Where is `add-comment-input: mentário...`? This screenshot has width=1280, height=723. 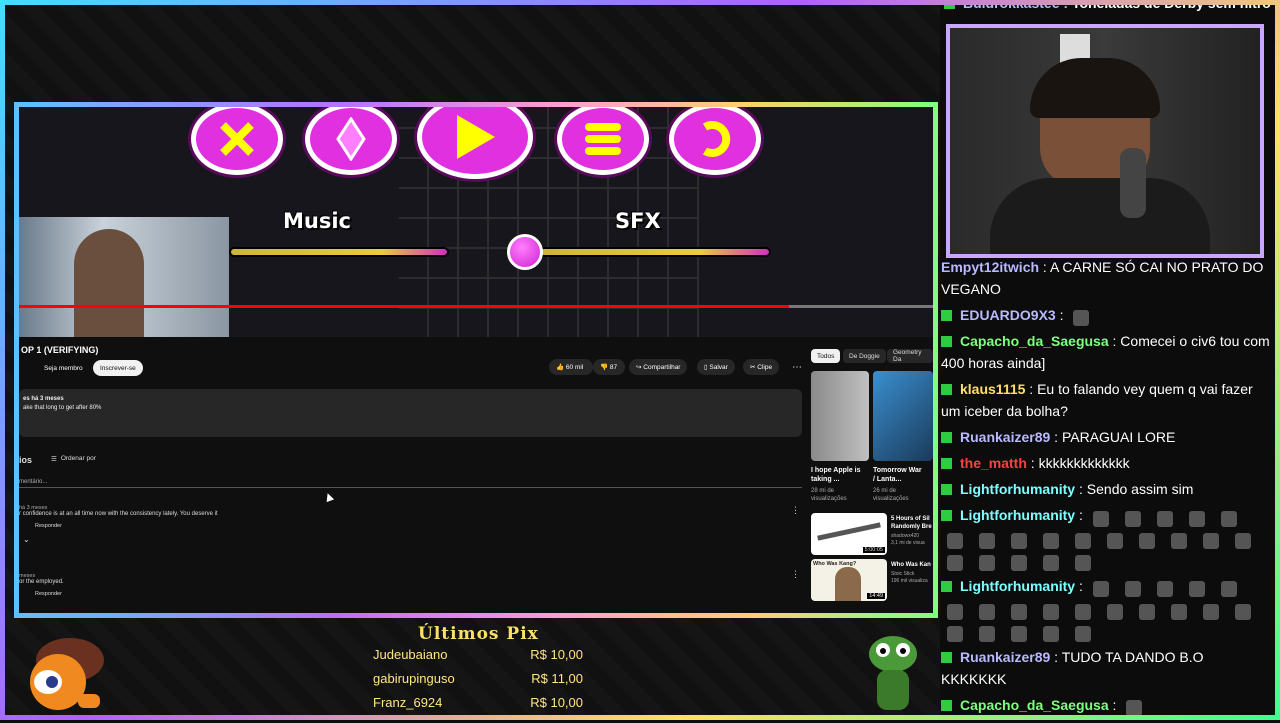 add-comment-input: mentário... is located at coordinates (410, 483).